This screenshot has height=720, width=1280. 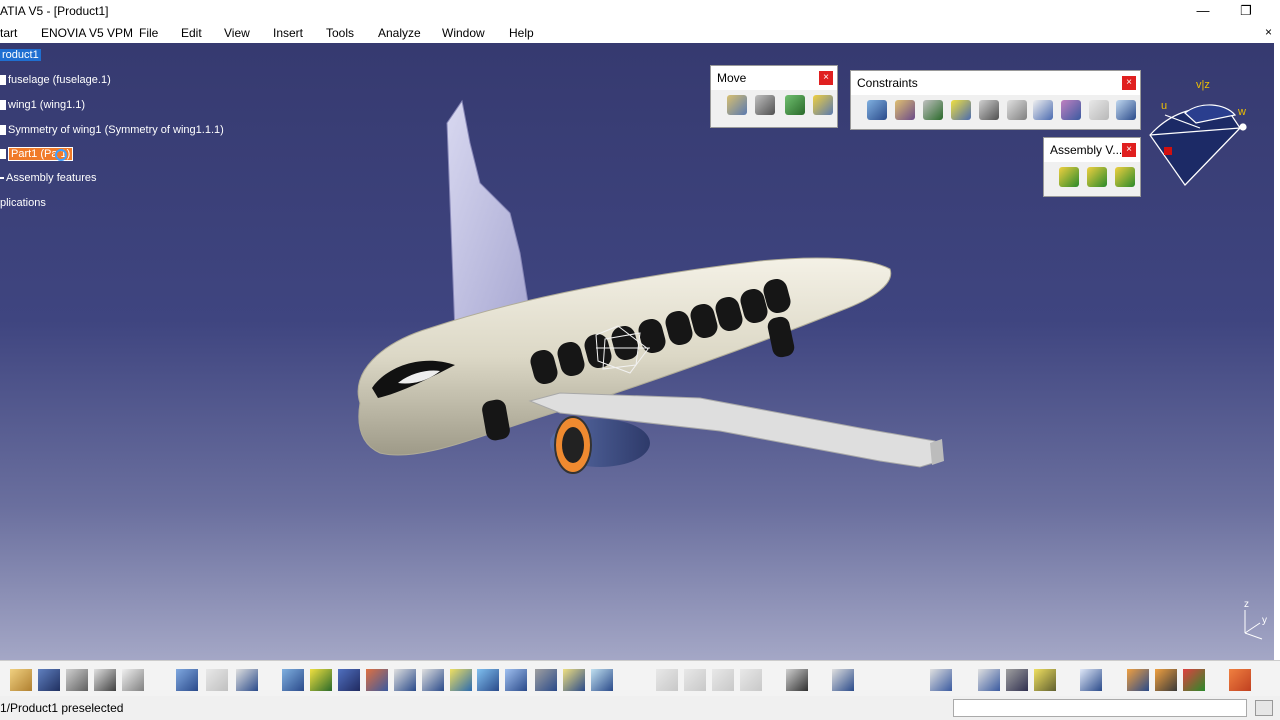 What do you see at coordinates (640, 11) in the screenshot?
I see `title-bar: ATIA V5 - [Product1] — ❐` at bounding box center [640, 11].